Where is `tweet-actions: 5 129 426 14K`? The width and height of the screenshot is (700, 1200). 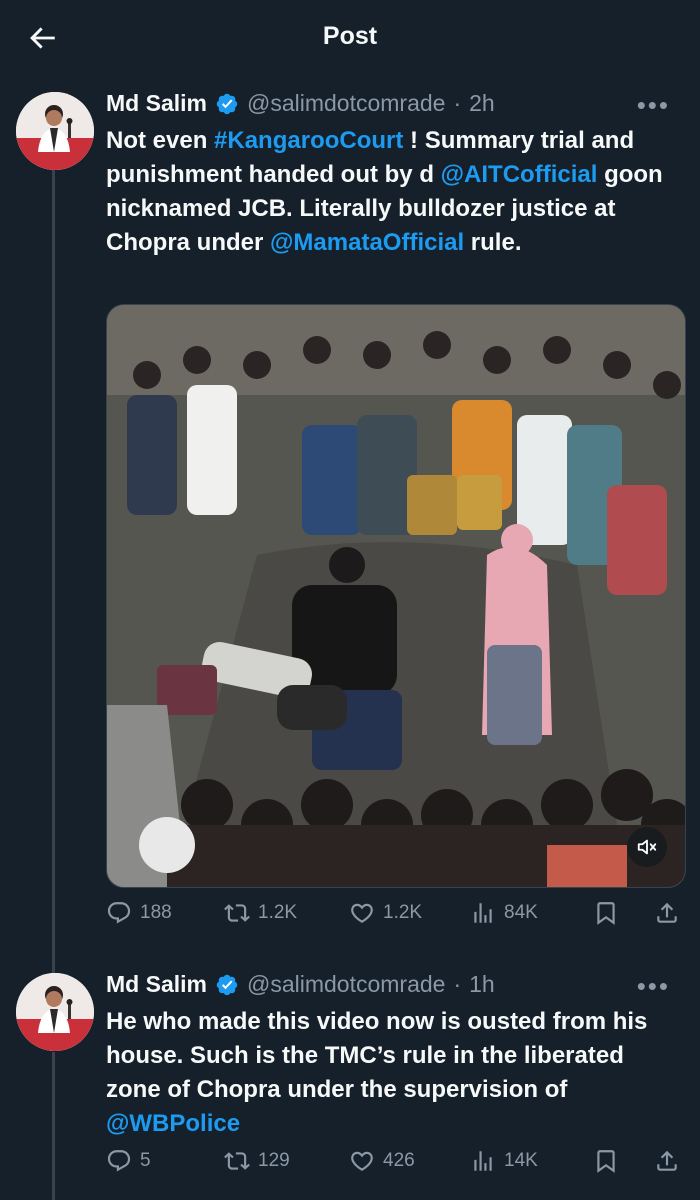
tweet-actions: 5 129 426 14K is located at coordinates (397, 1166).